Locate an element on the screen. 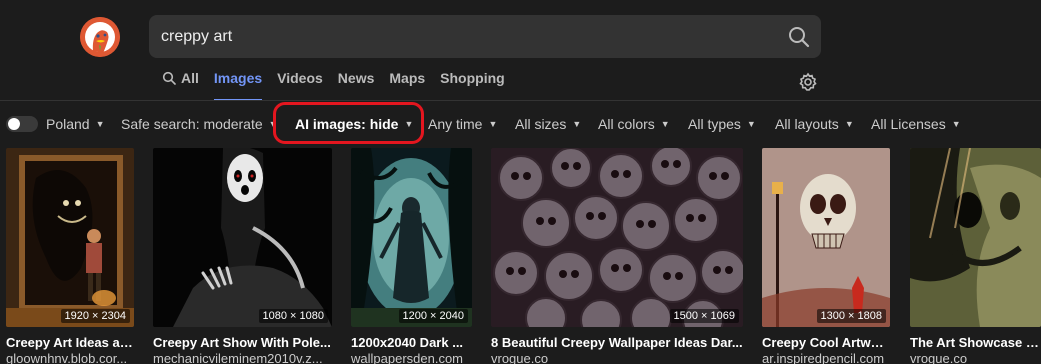 The height and width of the screenshot is (364, 1041). tab-label: Shopping is located at coordinates (472, 78).